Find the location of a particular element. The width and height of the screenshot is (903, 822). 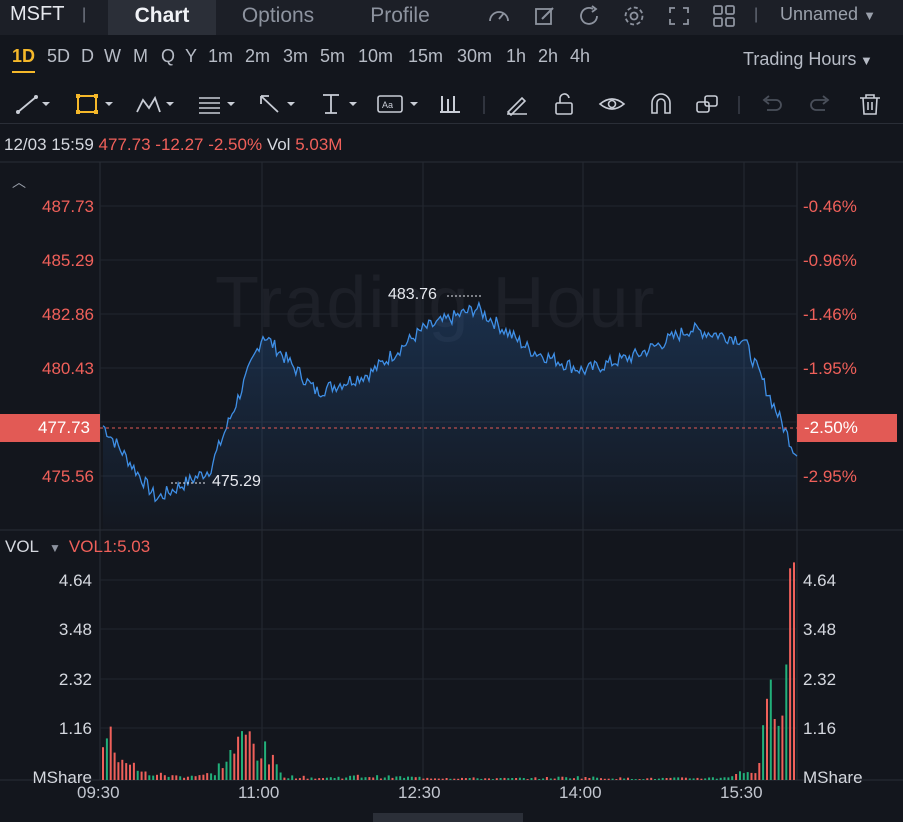

period-3m: 3m is located at coordinates (295, 56).